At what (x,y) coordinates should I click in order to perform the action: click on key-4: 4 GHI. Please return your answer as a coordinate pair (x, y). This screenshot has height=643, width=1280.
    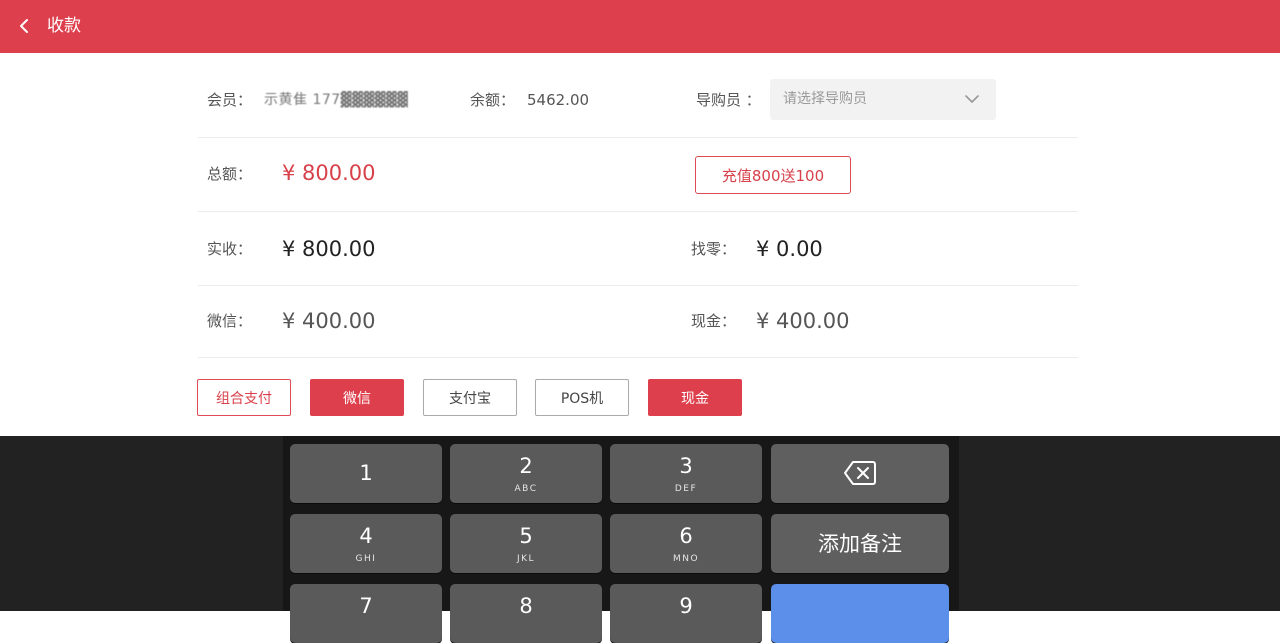
    Looking at the image, I should click on (366, 543).